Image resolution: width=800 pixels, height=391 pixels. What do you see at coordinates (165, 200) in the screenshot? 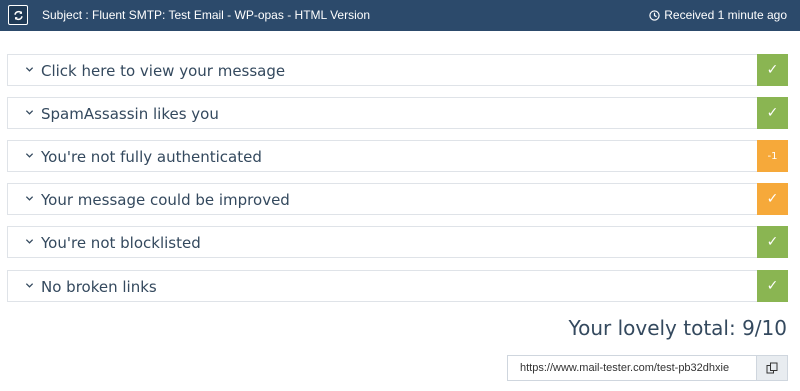
I see `result-label: Your message could be improved` at bounding box center [165, 200].